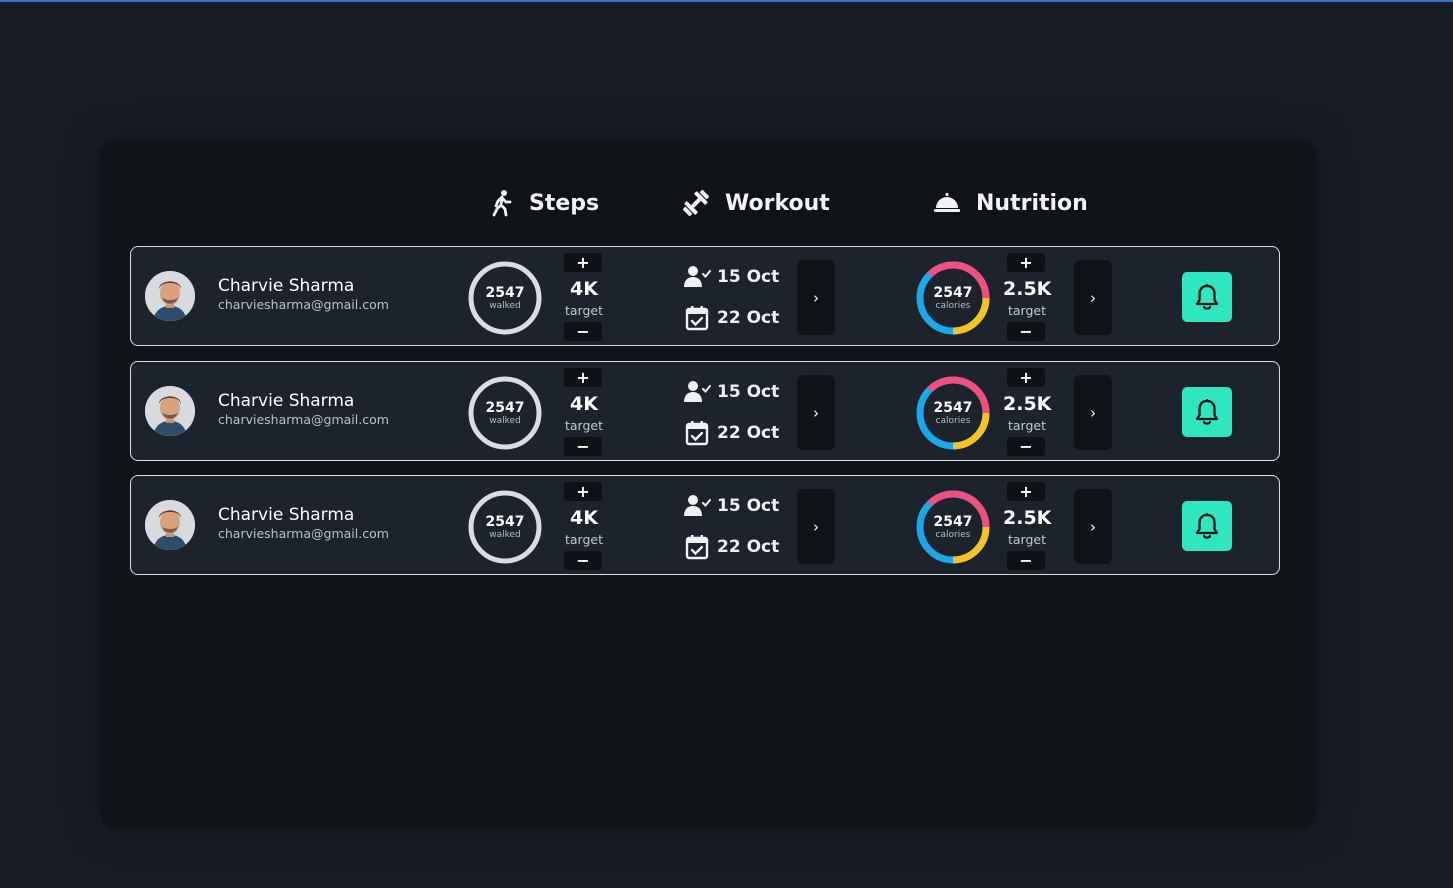 This screenshot has width=1453, height=888. I want to click on column-header-workout: Workout, so click(755, 203).